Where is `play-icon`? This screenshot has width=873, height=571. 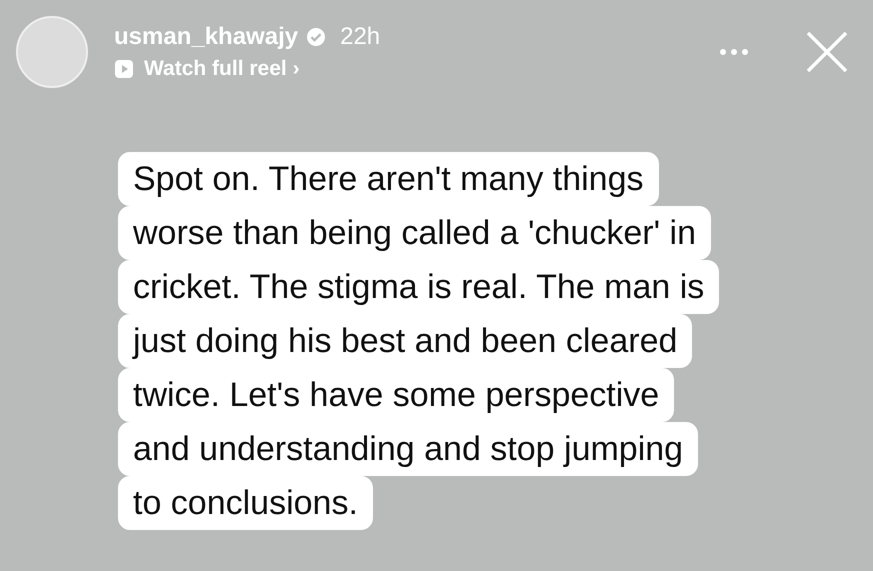 play-icon is located at coordinates (124, 69).